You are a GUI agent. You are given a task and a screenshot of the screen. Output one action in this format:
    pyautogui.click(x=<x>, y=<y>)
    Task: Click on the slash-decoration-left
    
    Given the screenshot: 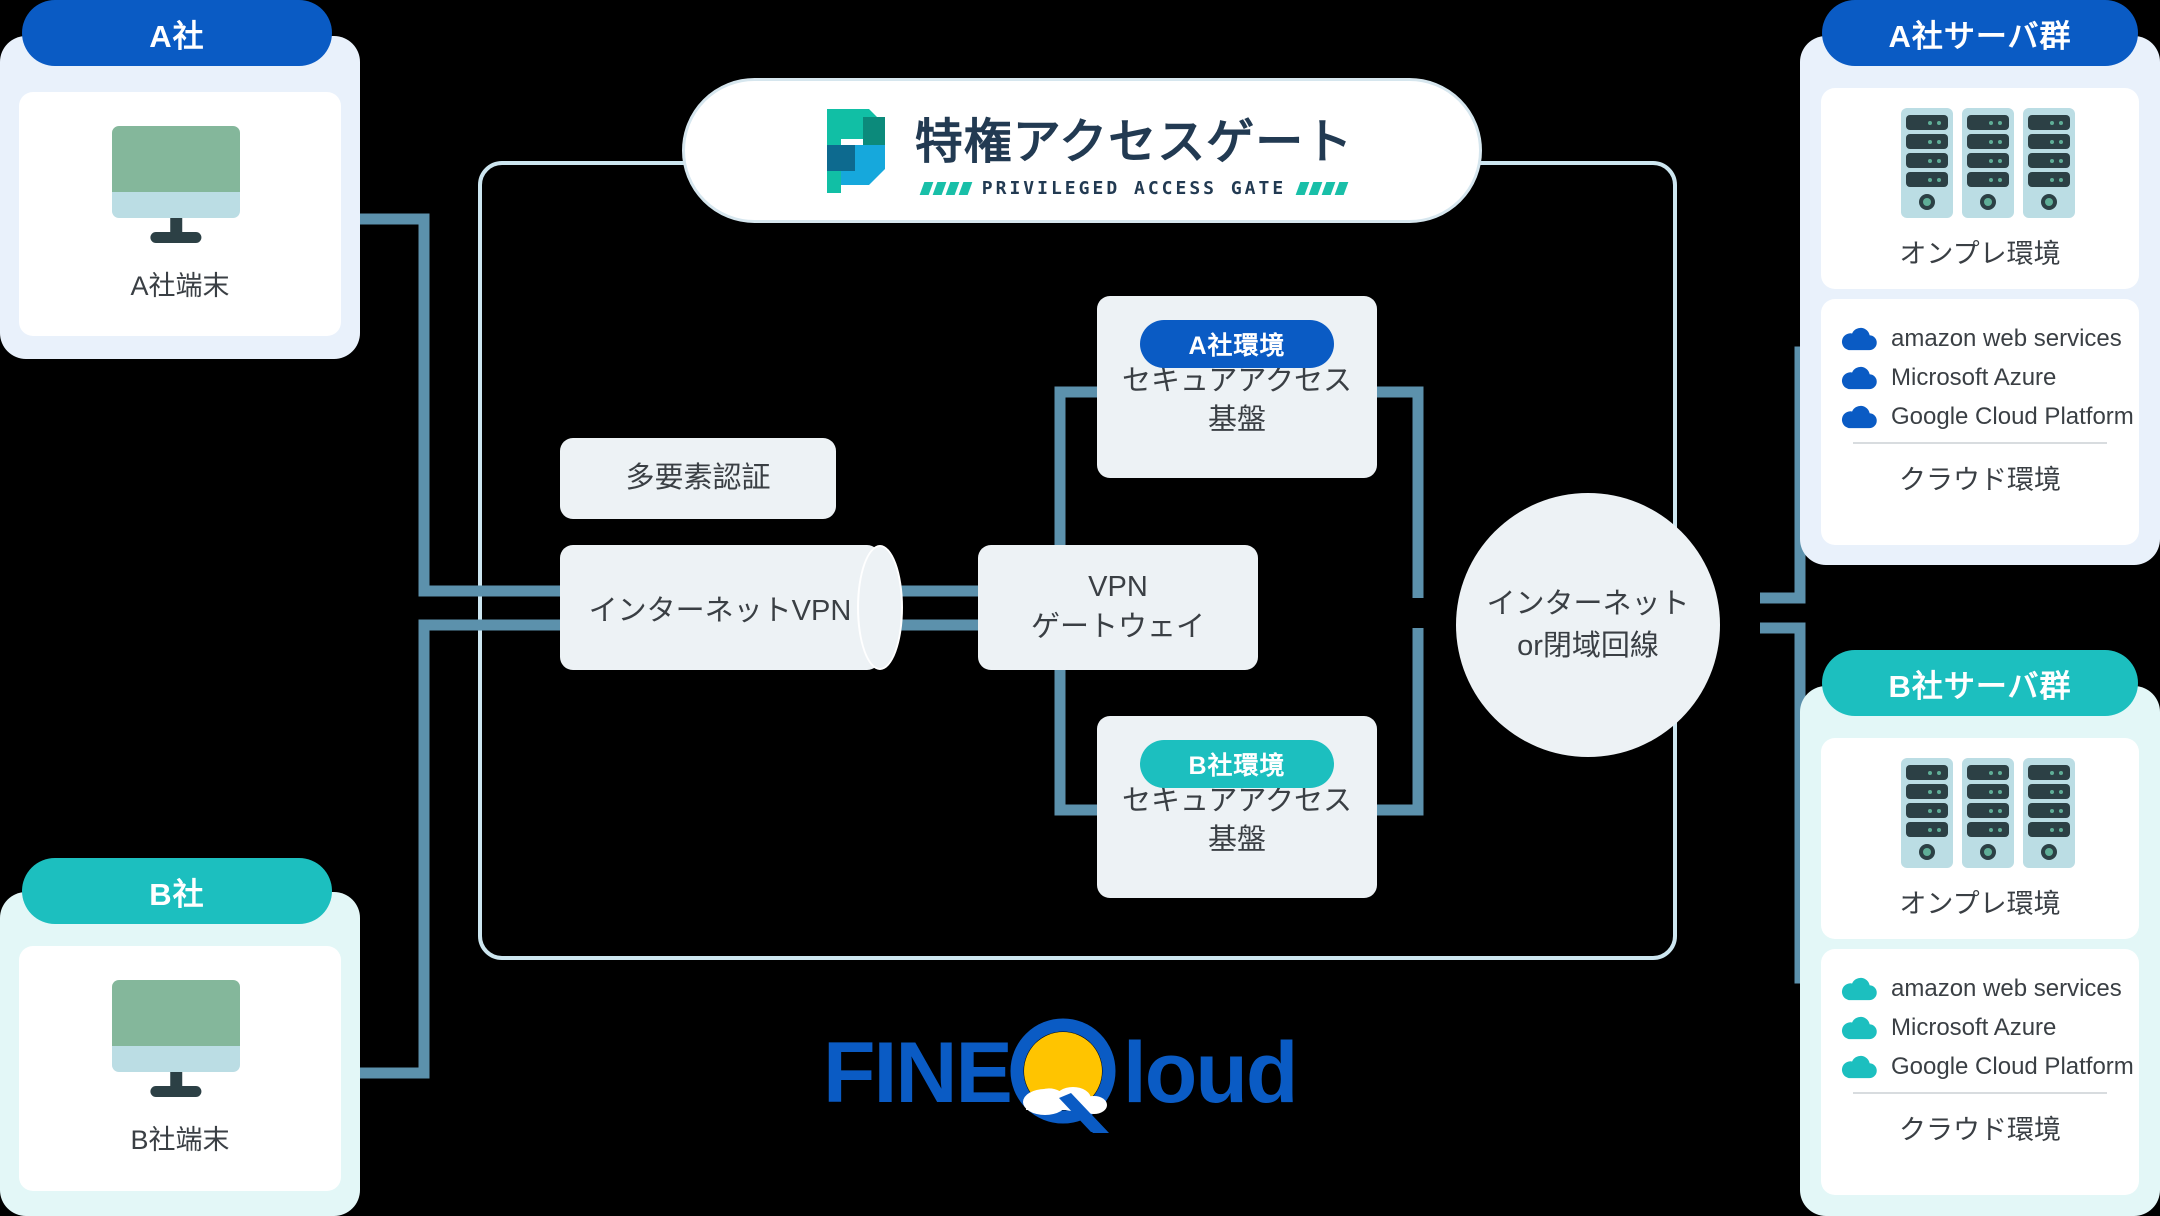 What is the action you would take?
    pyautogui.click(x=946, y=188)
    